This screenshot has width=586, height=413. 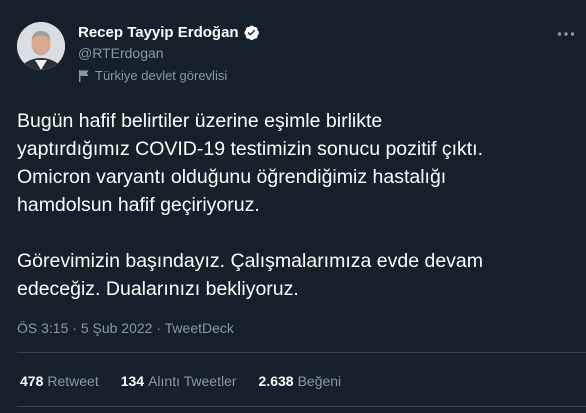 I want to click on tweet-meta: ÖS 3:15 · 5 Şub 2022 · TweetDeck, so click(x=125, y=328).